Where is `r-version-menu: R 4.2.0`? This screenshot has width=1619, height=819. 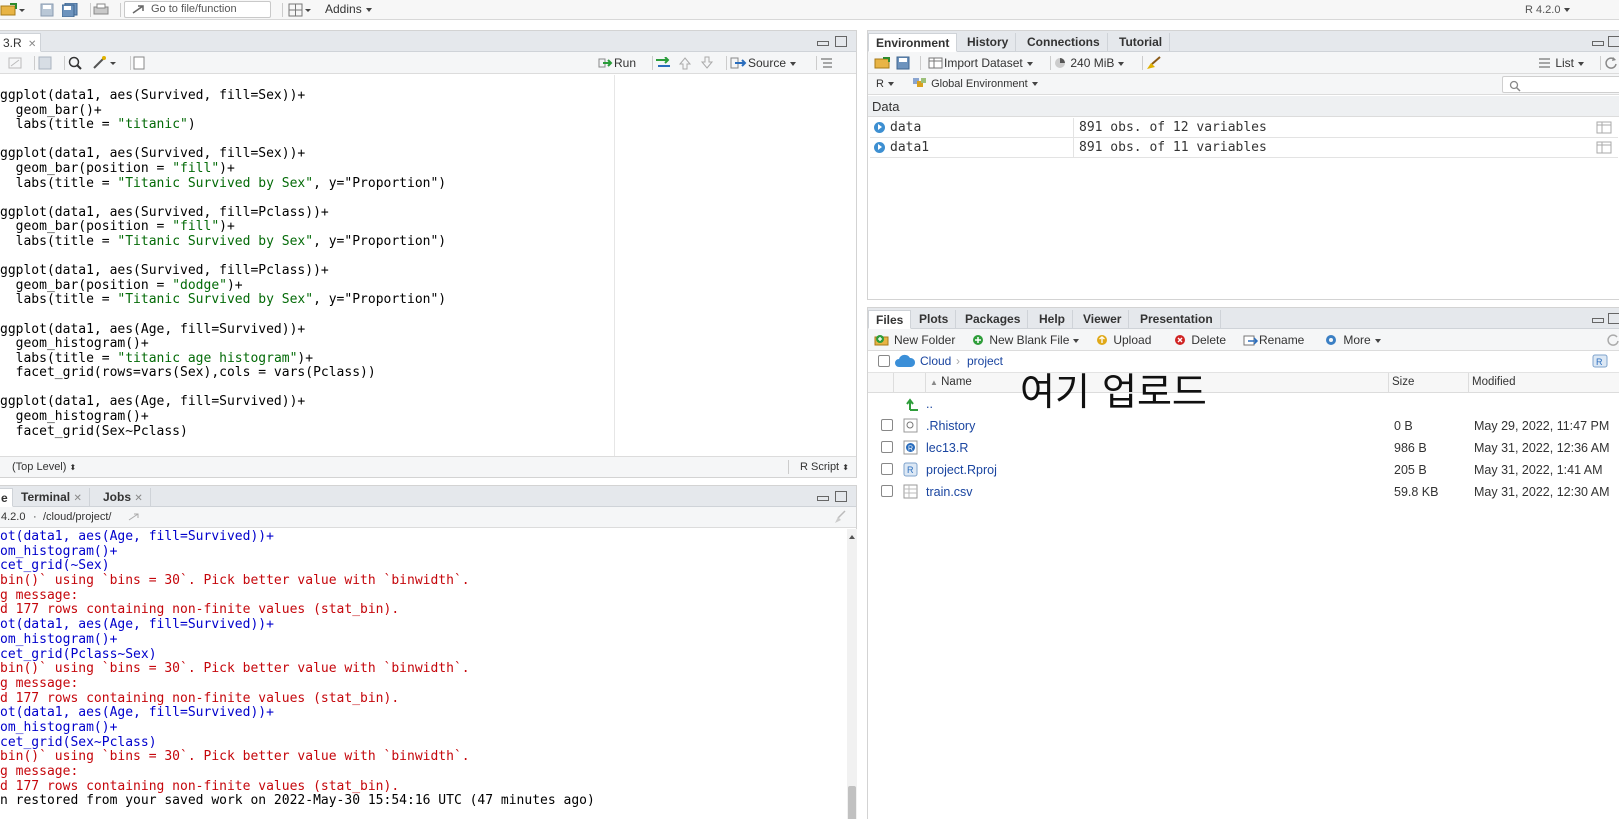
r-version-menu: R 4.2.0 is located at coordinates (1548, 10).